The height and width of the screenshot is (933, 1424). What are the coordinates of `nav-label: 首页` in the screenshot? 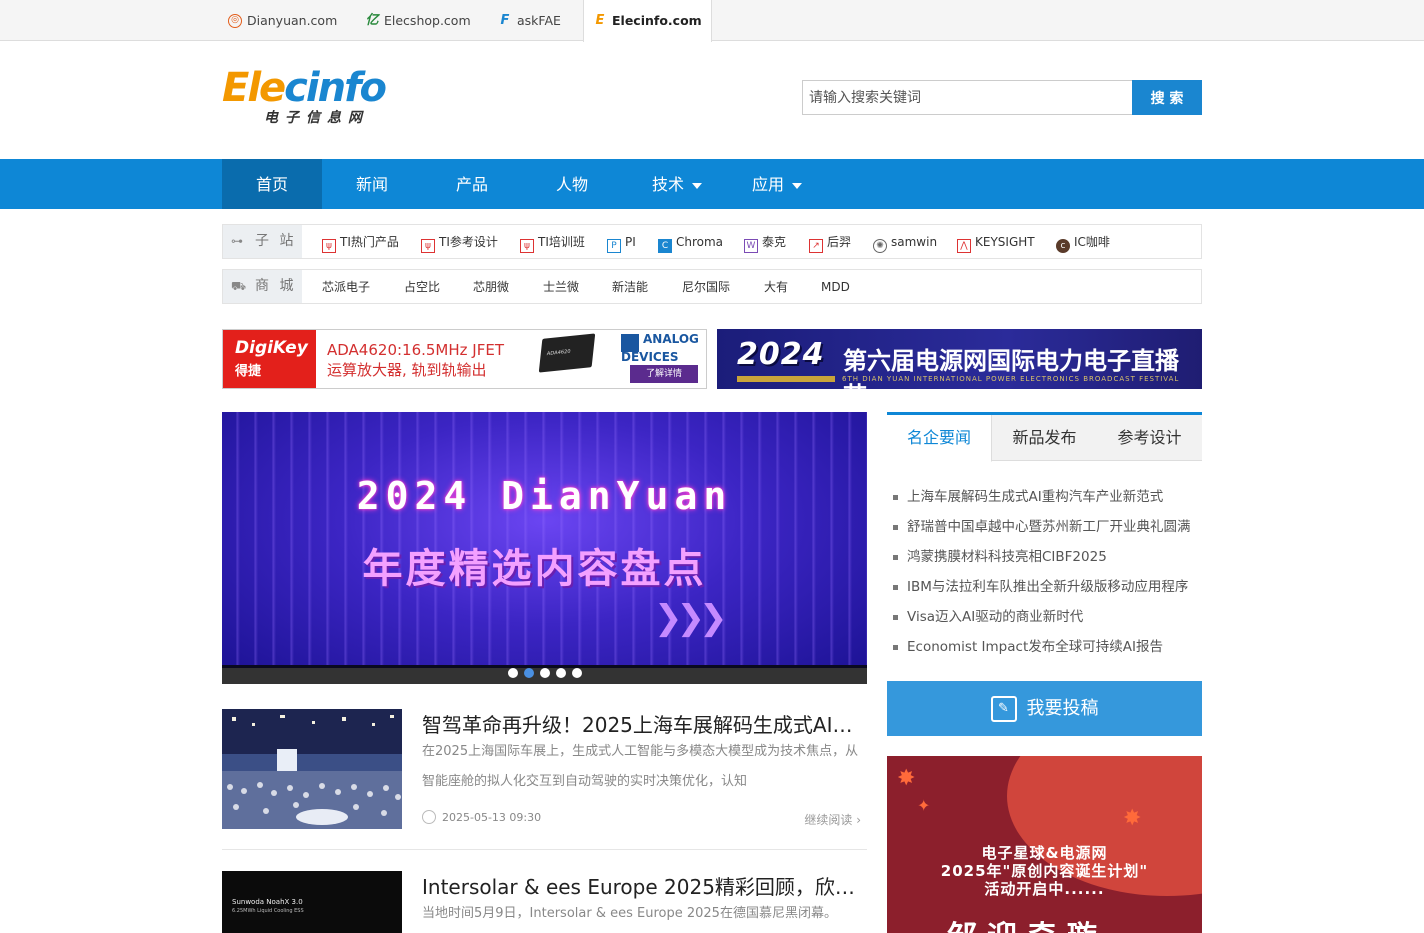 It's located at (271, 184).